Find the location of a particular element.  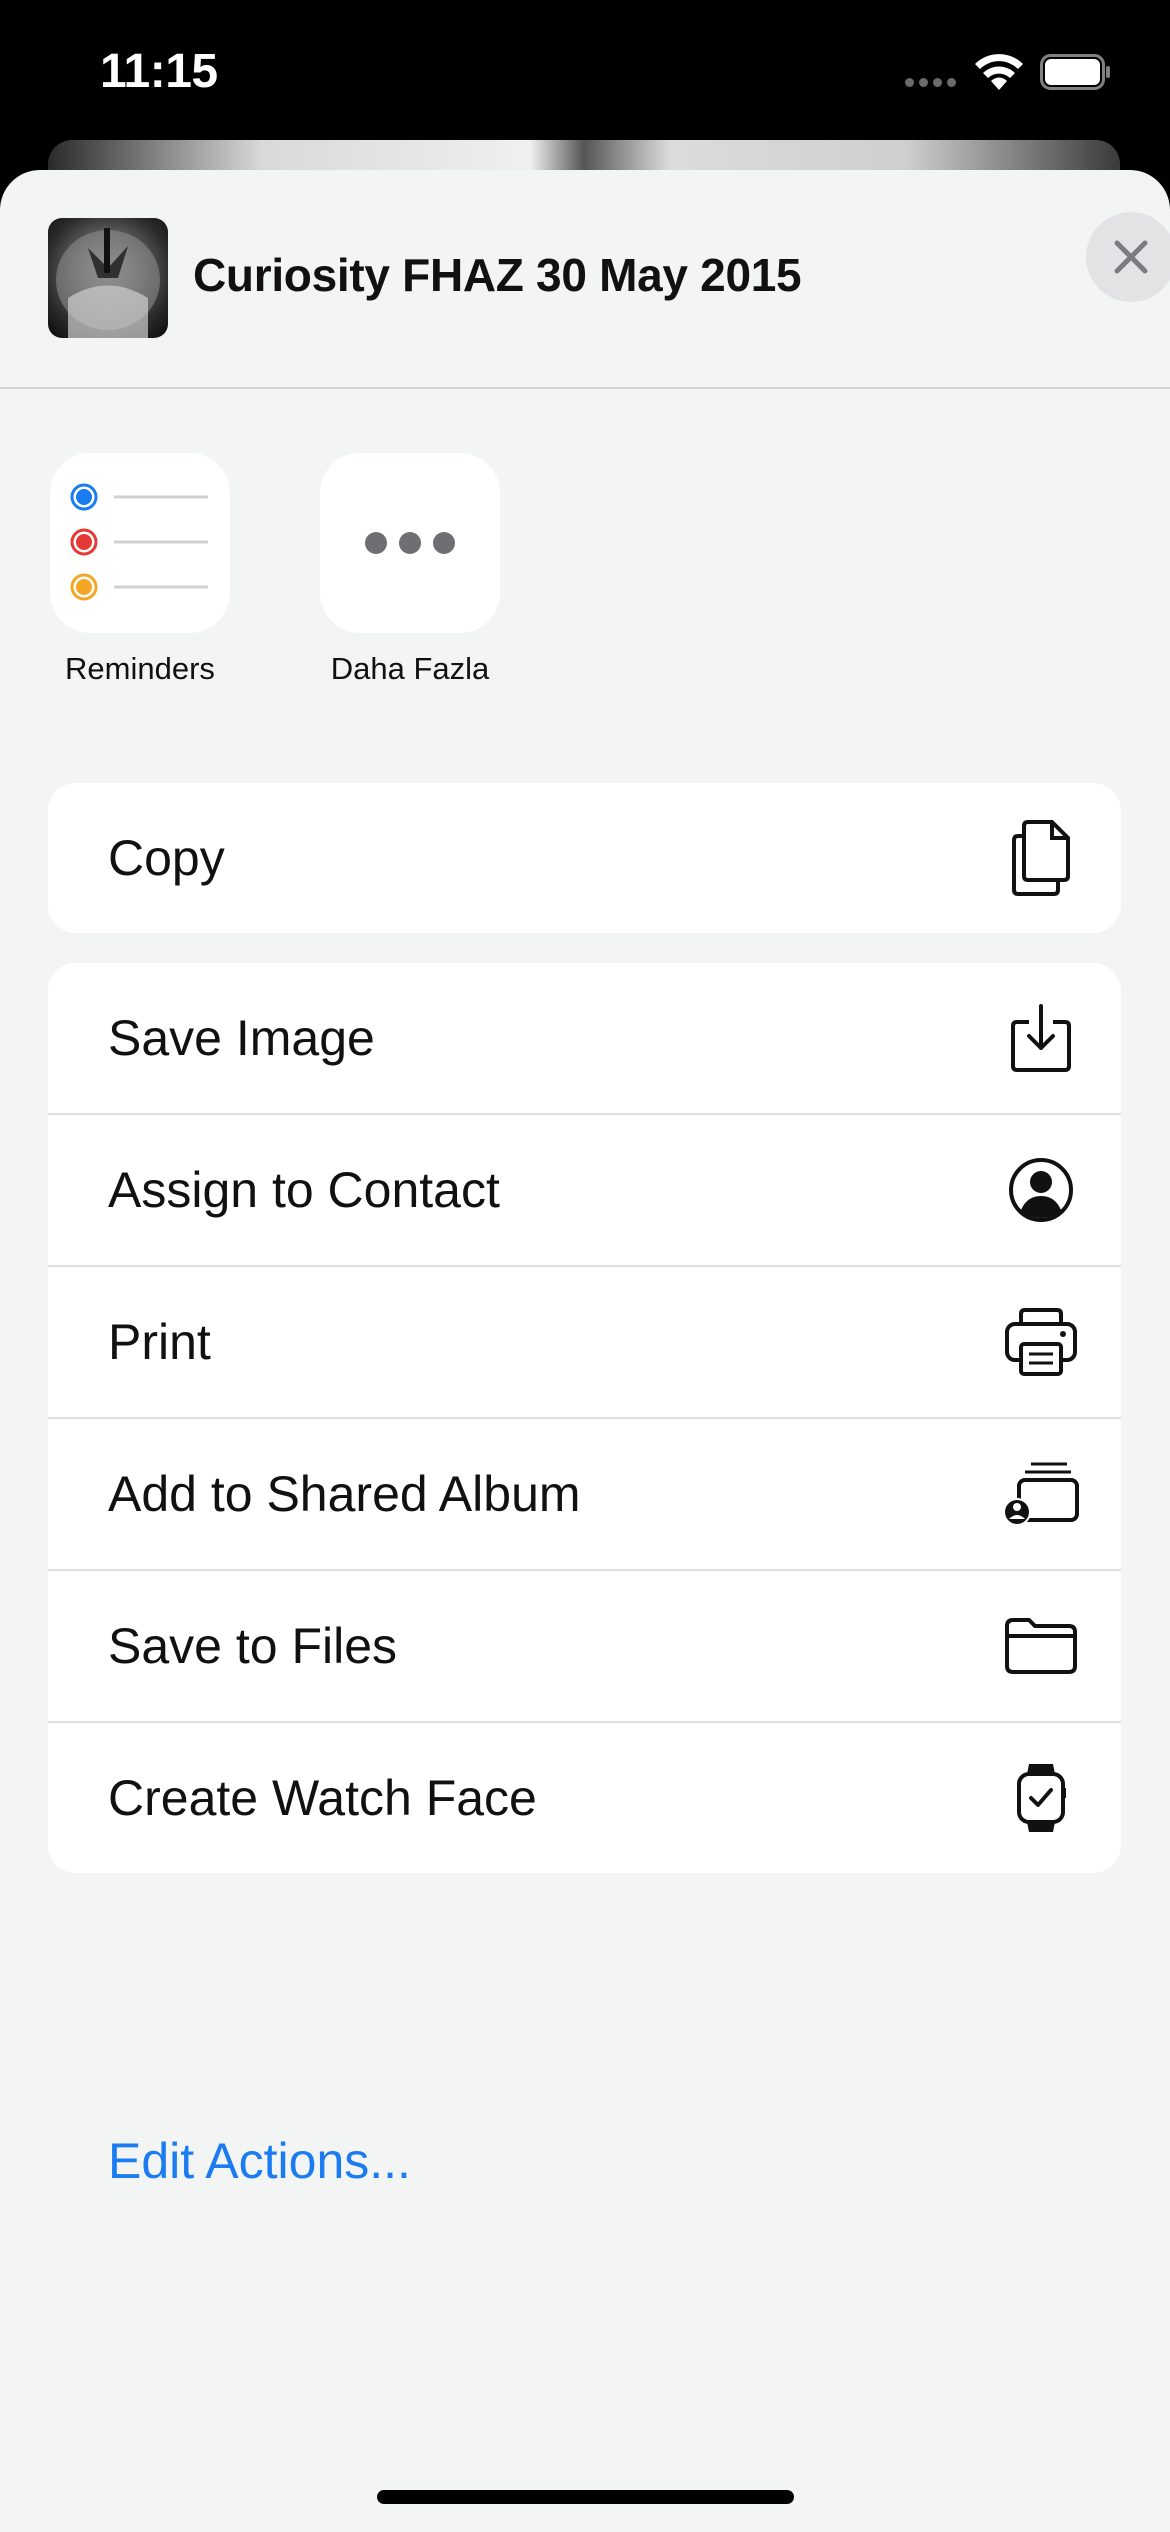

printer-icon is located at coordinates (1041, 1342).